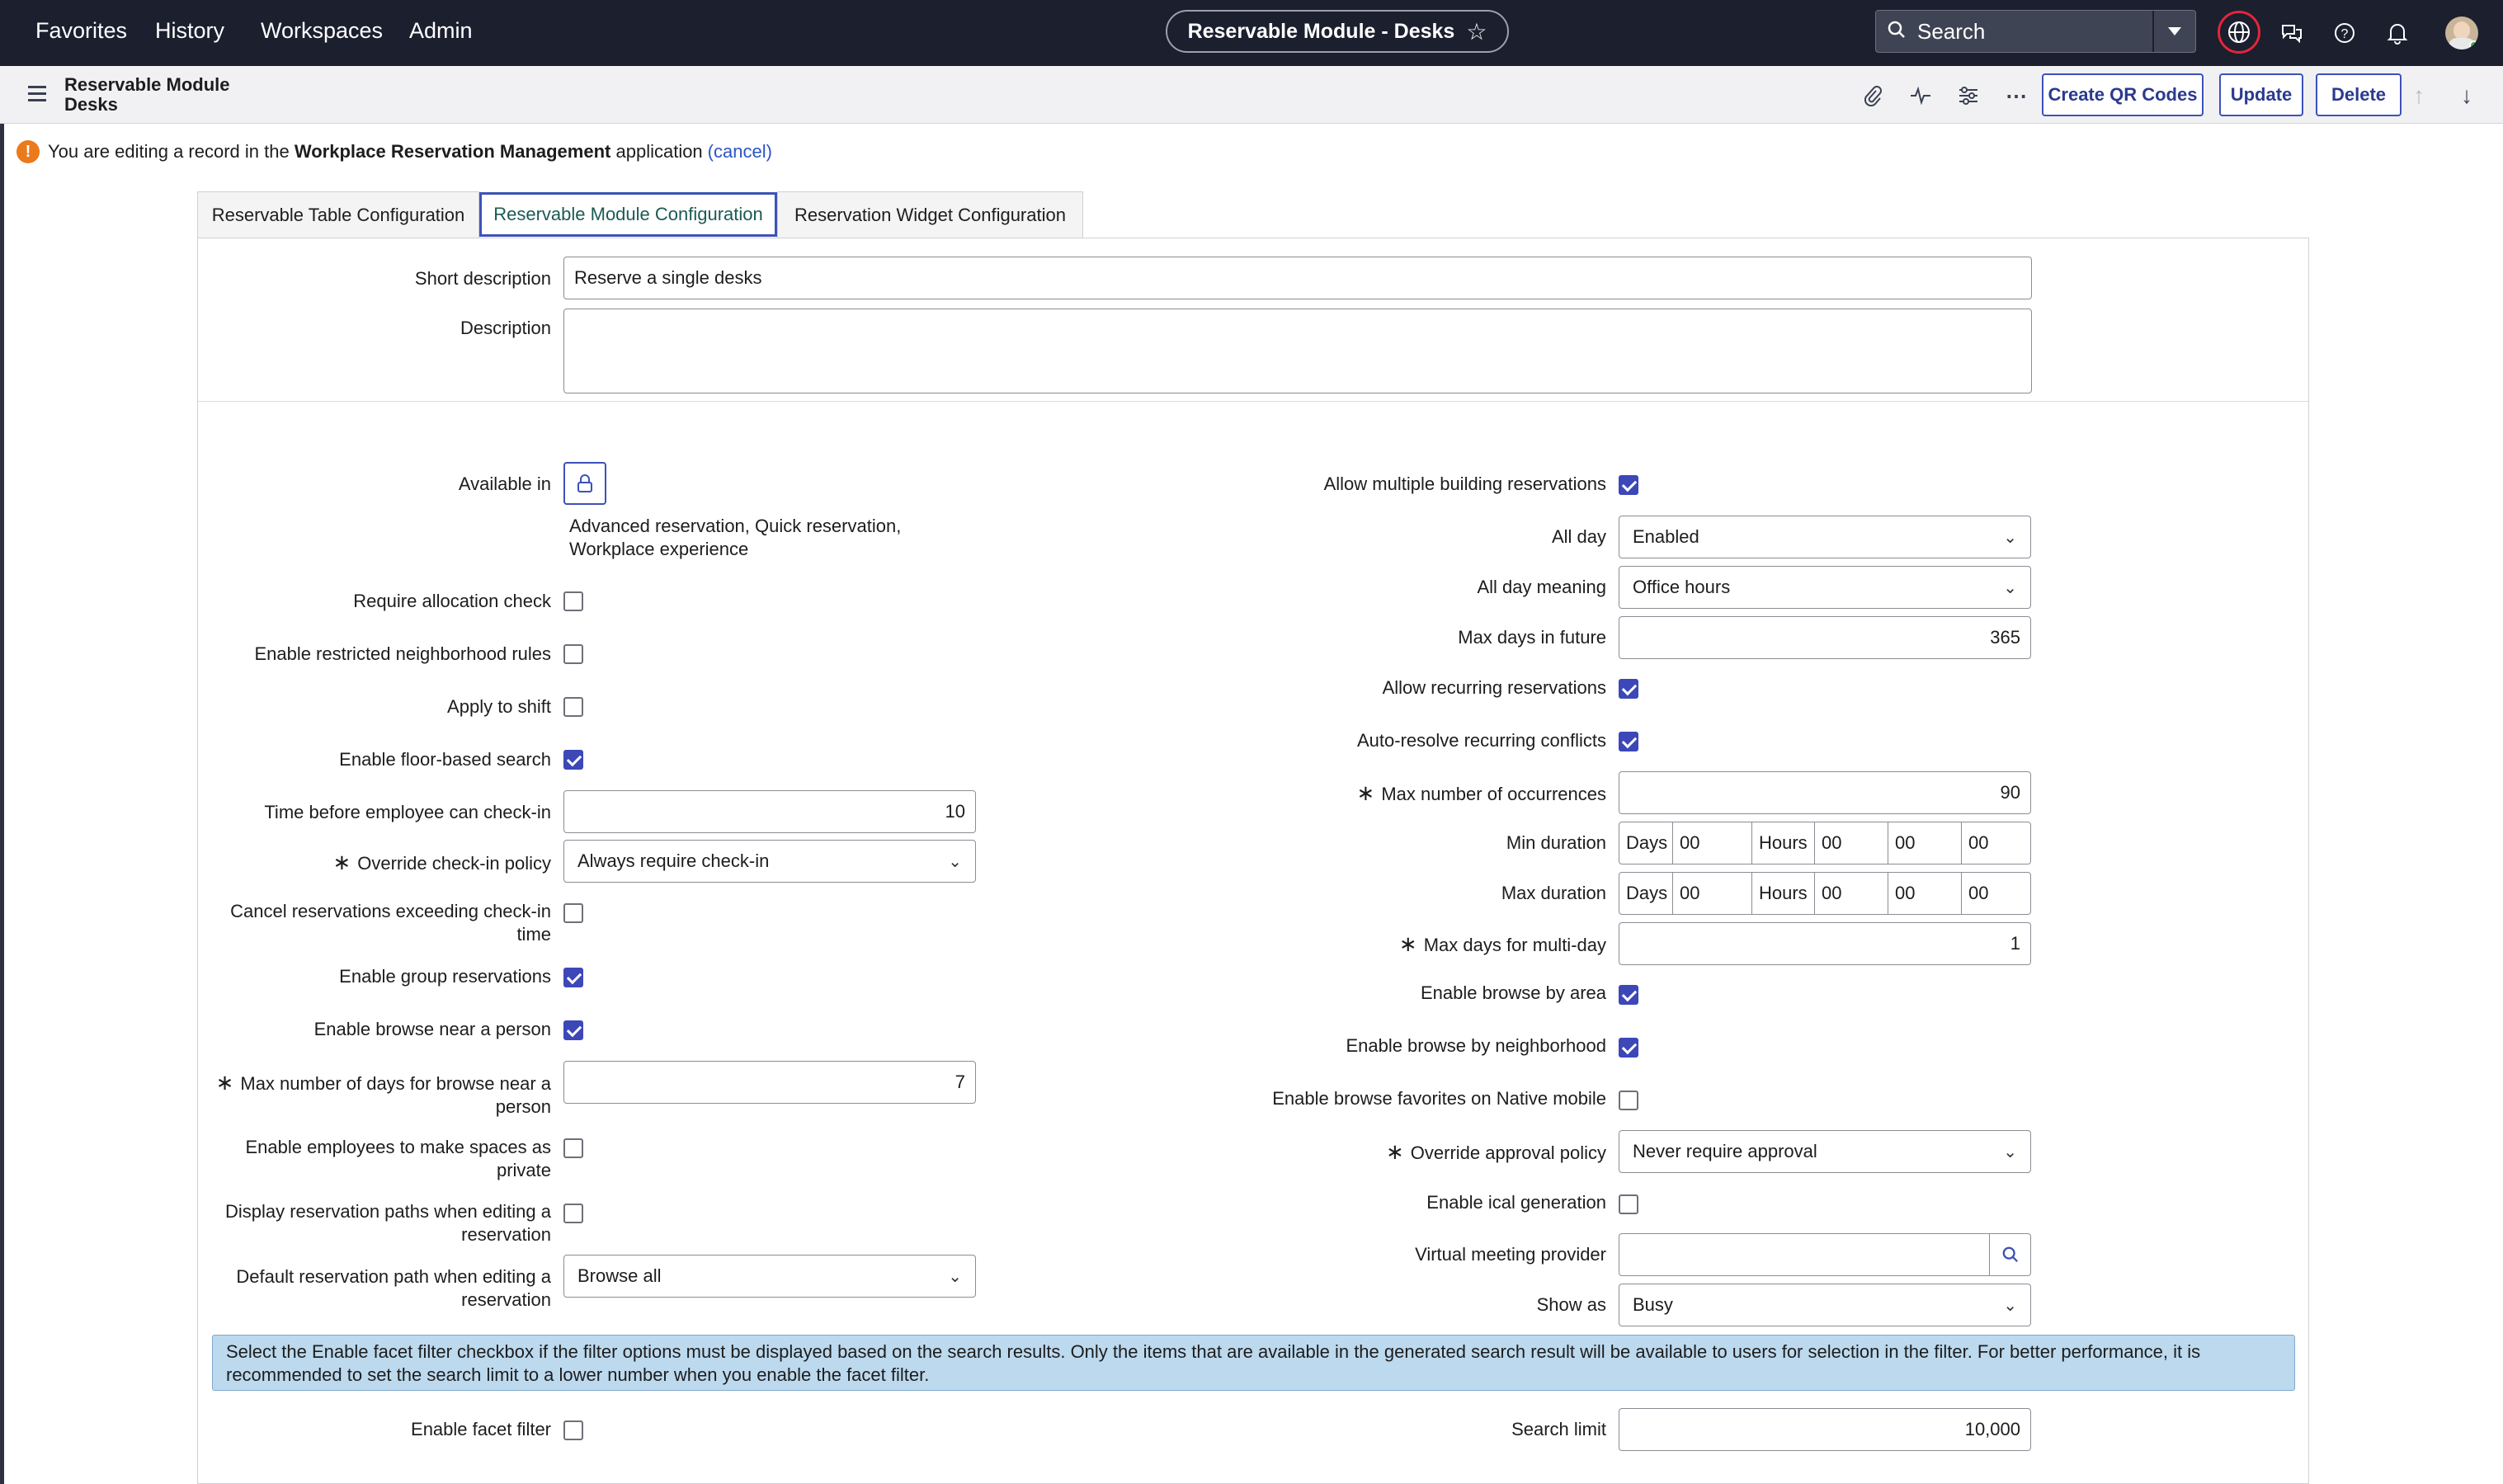  What do you see at coordinates (1628, 689) in the screenshot?
I see `allow-recurring-checkbox` at bounding box center [1628, 689].